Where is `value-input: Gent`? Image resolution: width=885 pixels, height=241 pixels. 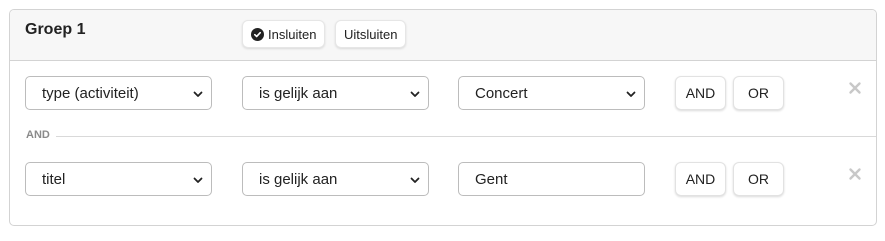
value-input: Gent is located at coordinates (551, 179).